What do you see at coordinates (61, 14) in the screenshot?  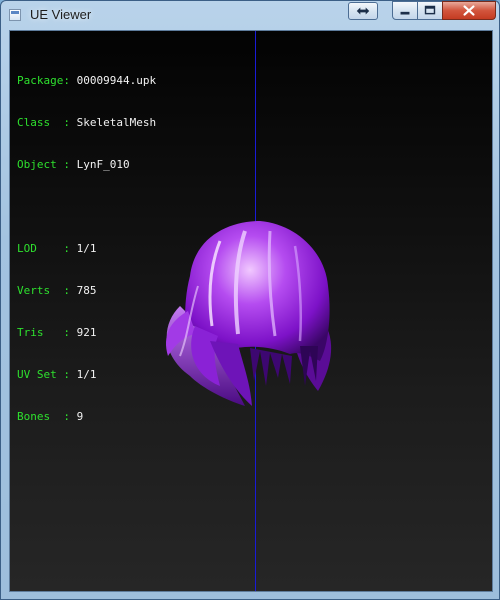 I see `window-title: UE Viewer` at bounding box center [61, 14].